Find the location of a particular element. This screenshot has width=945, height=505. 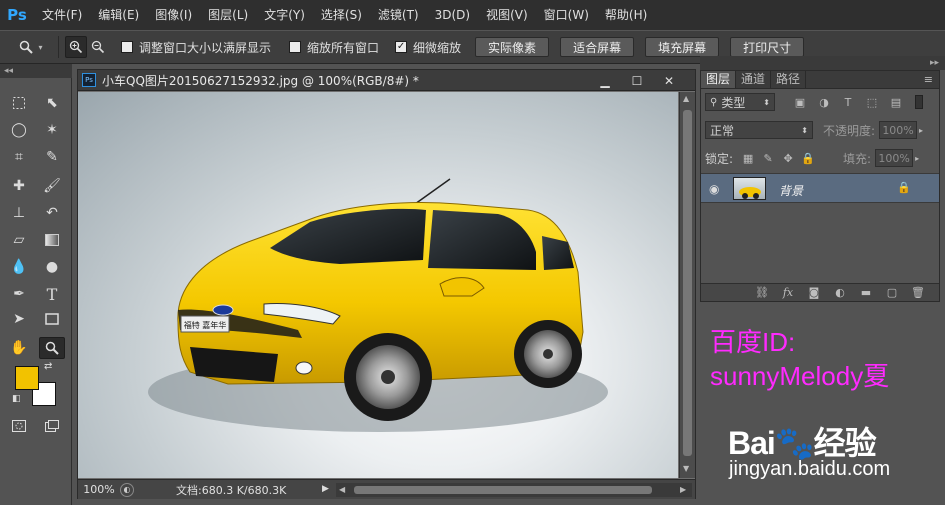

eye-icon: ◉ is located at coordinates (714, 189).